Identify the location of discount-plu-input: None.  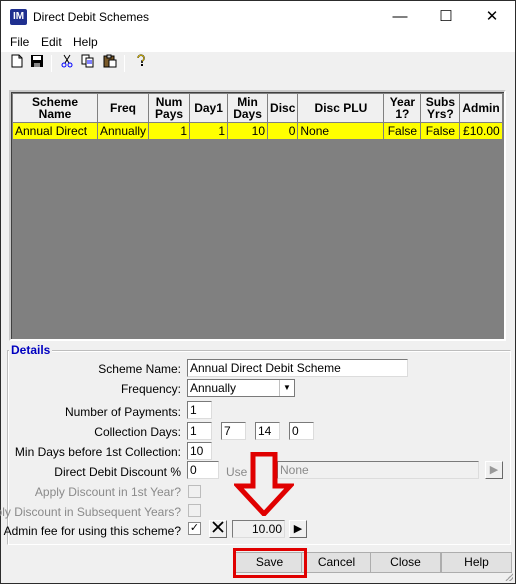
(378, 470).